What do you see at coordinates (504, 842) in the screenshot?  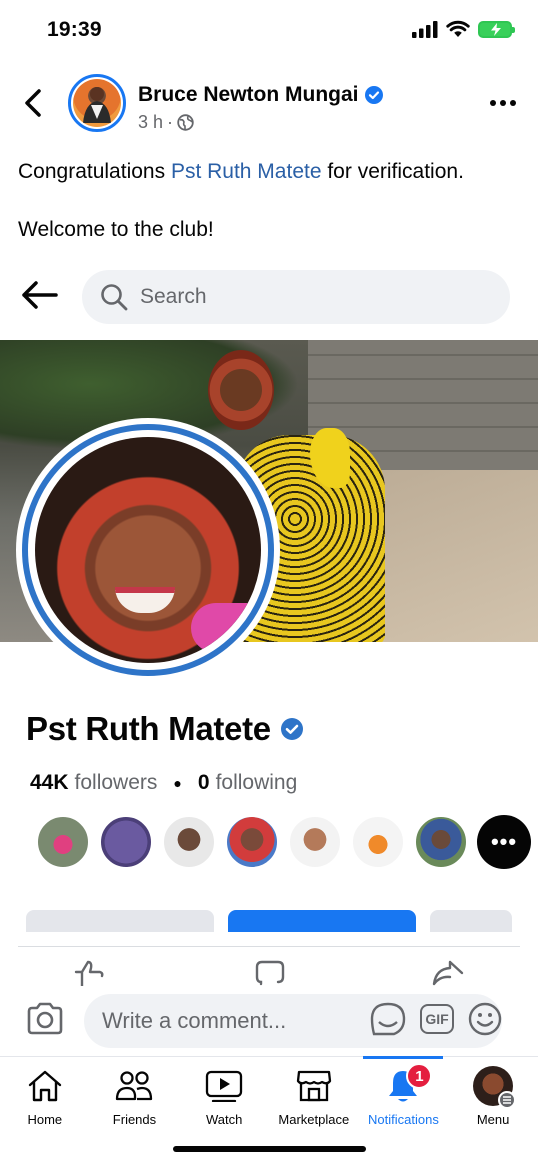 I see `more-friends-icon: •••` at bounding box center [504, 842].